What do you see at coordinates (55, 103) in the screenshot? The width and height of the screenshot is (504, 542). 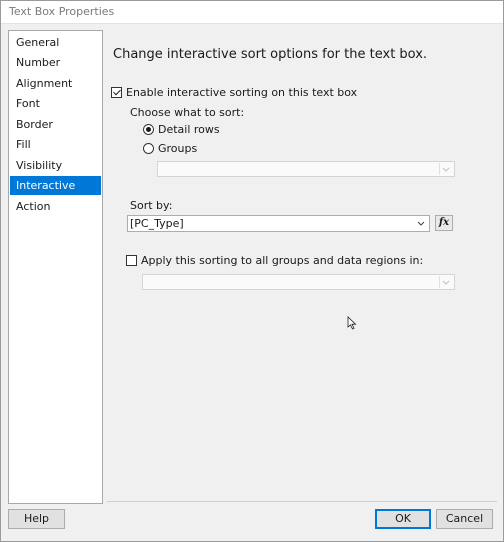 I see `nav-item-font: Font` at bounding box center [55, 103].